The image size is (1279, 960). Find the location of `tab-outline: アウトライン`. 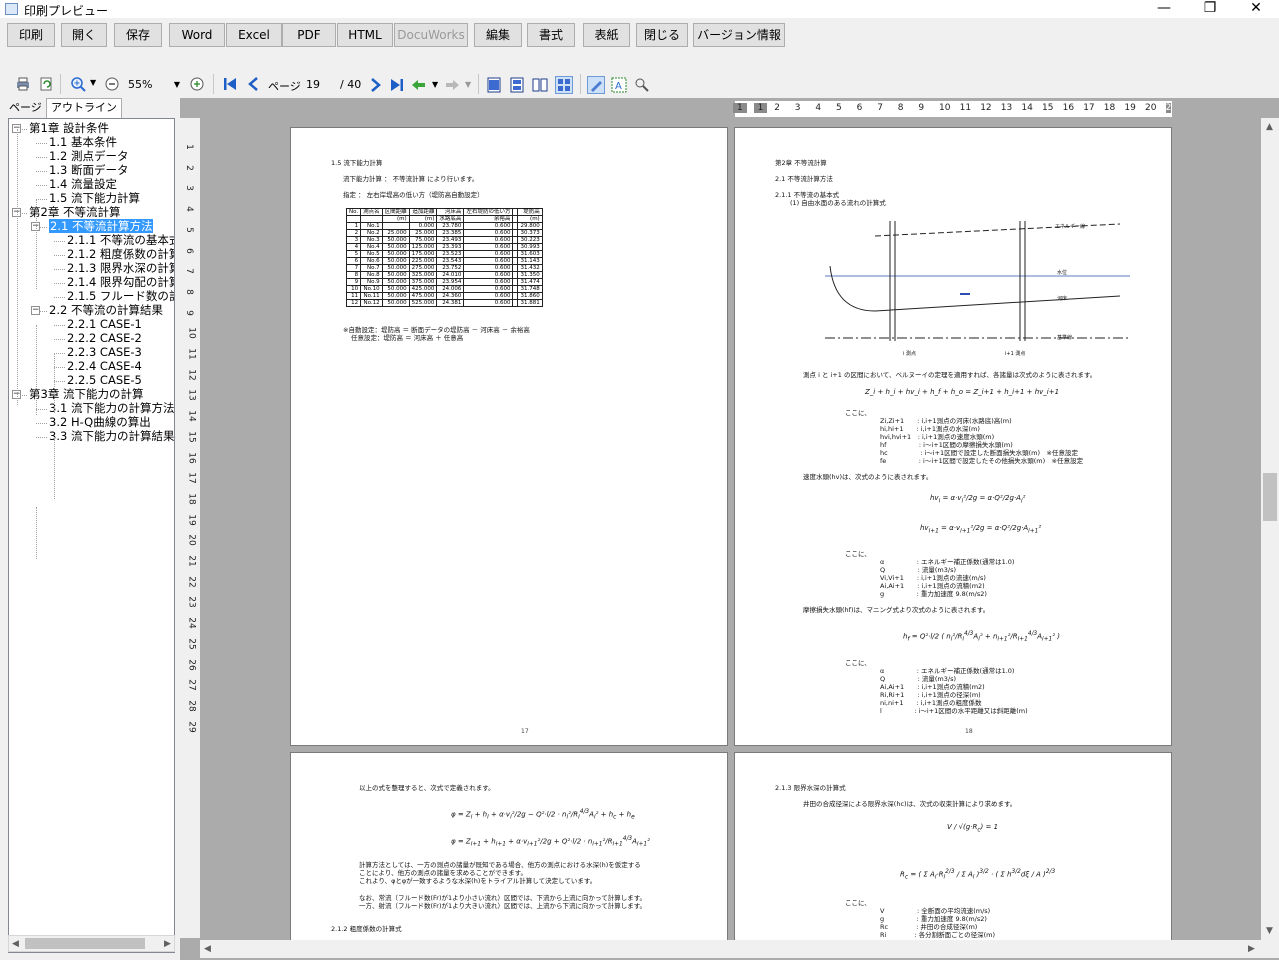

tab-outline: アウトライン is located at coordinates (84, 108).